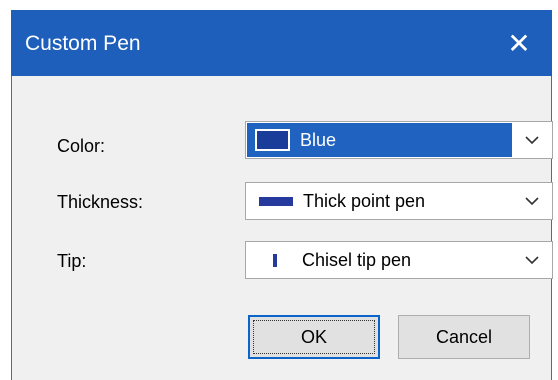  Describe the element at coordinates (83, 43) in the screenshot. I see `dialog-title: Custom Pen` at that location.